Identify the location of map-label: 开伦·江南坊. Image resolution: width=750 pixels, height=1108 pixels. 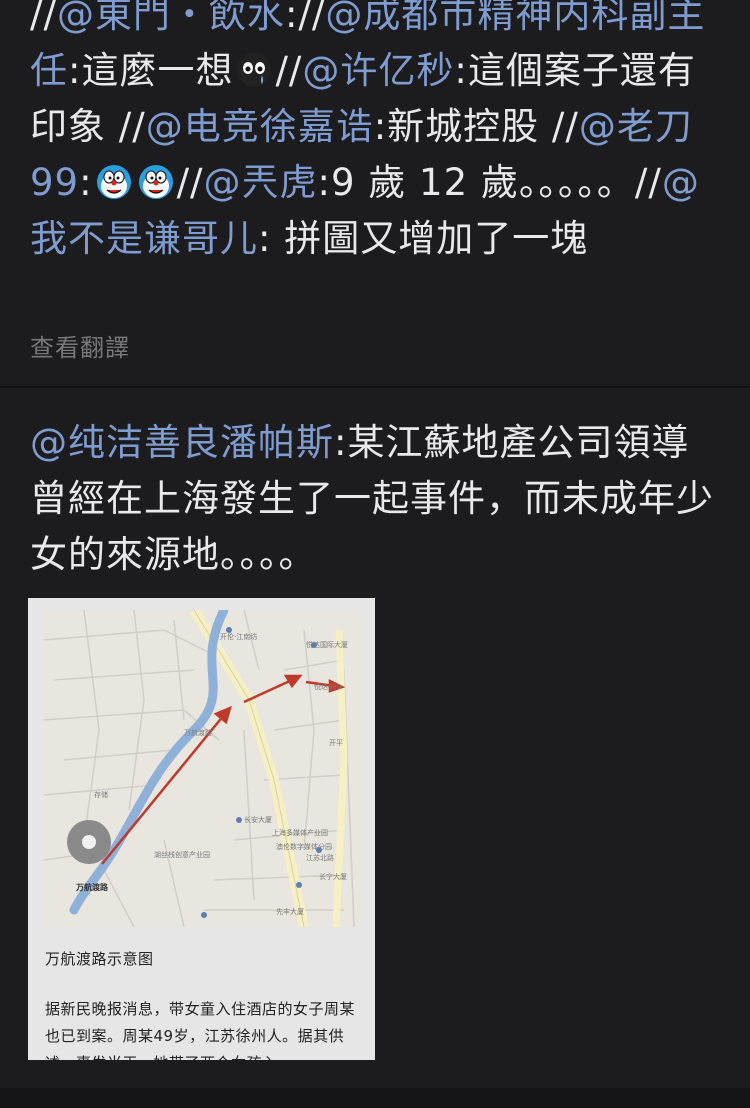
(239, 637).